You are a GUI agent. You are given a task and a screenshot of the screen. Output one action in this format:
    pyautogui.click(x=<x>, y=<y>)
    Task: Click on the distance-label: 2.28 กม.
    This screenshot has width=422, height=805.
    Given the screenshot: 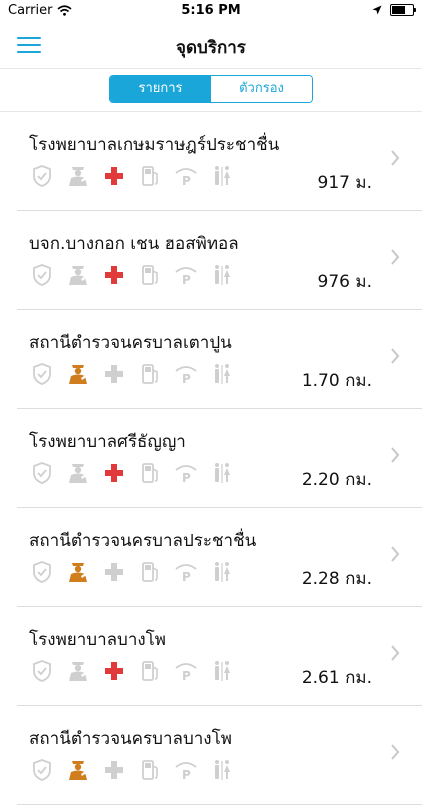 What is the action you would take?
    pyautogui.click(x=336, y=579)
    